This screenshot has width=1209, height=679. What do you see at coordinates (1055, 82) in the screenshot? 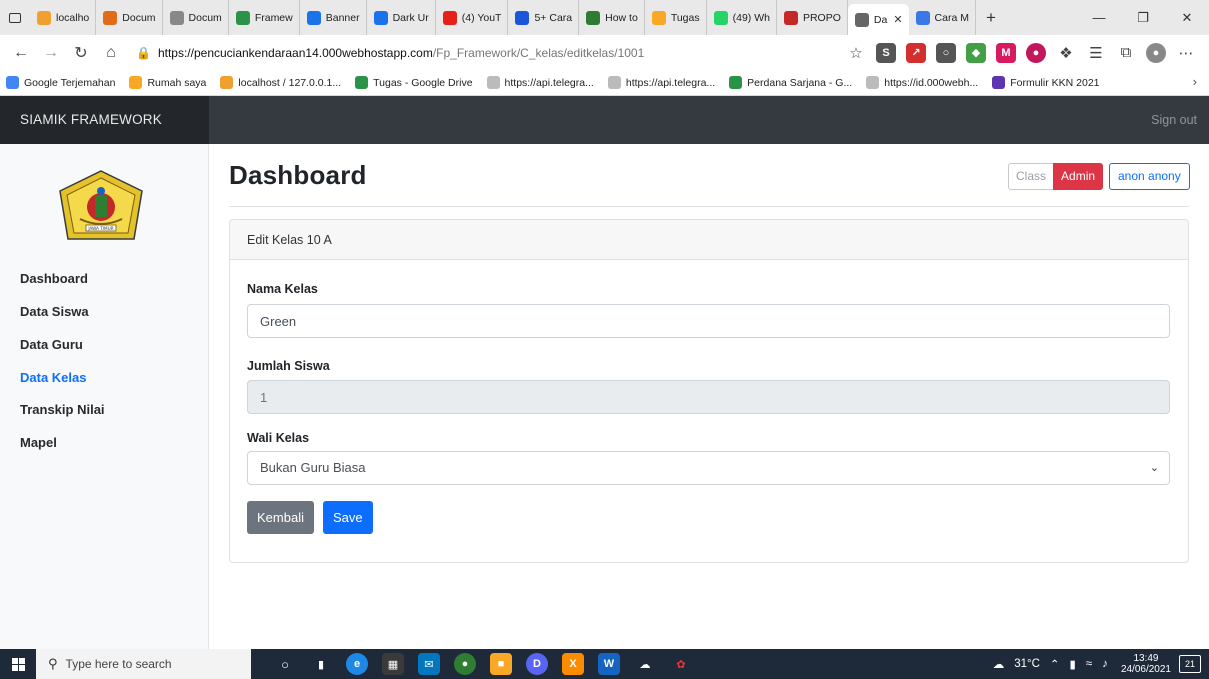
I see `bookmark-label: Formulir KKN 2021` at bounding box center [1055, 82].